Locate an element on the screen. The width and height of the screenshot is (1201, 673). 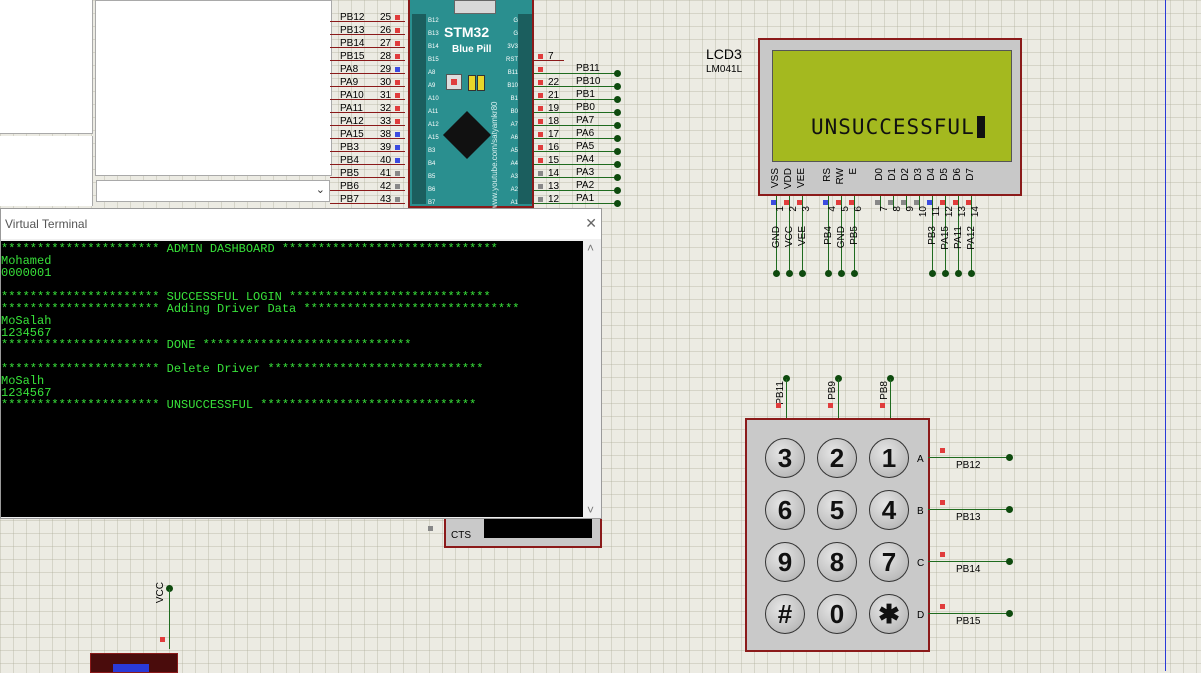
inner-pin-label: A6 is located at coordinates (514, 138).